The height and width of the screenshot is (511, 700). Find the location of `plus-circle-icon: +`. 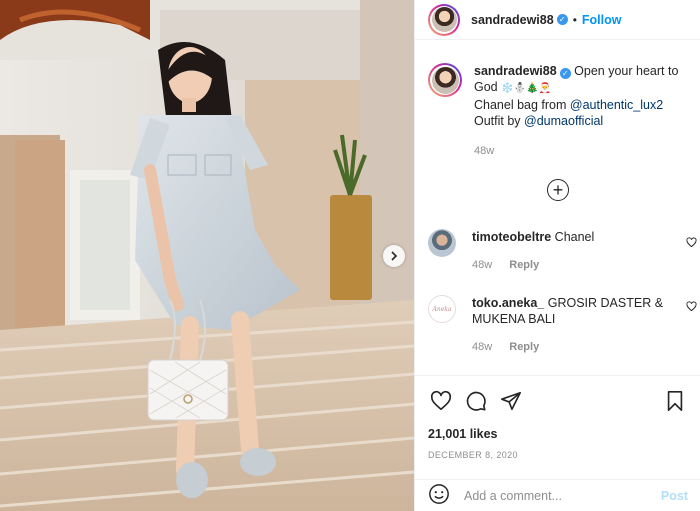

plus-circle-icon: + is located at coordinates (558, 190).